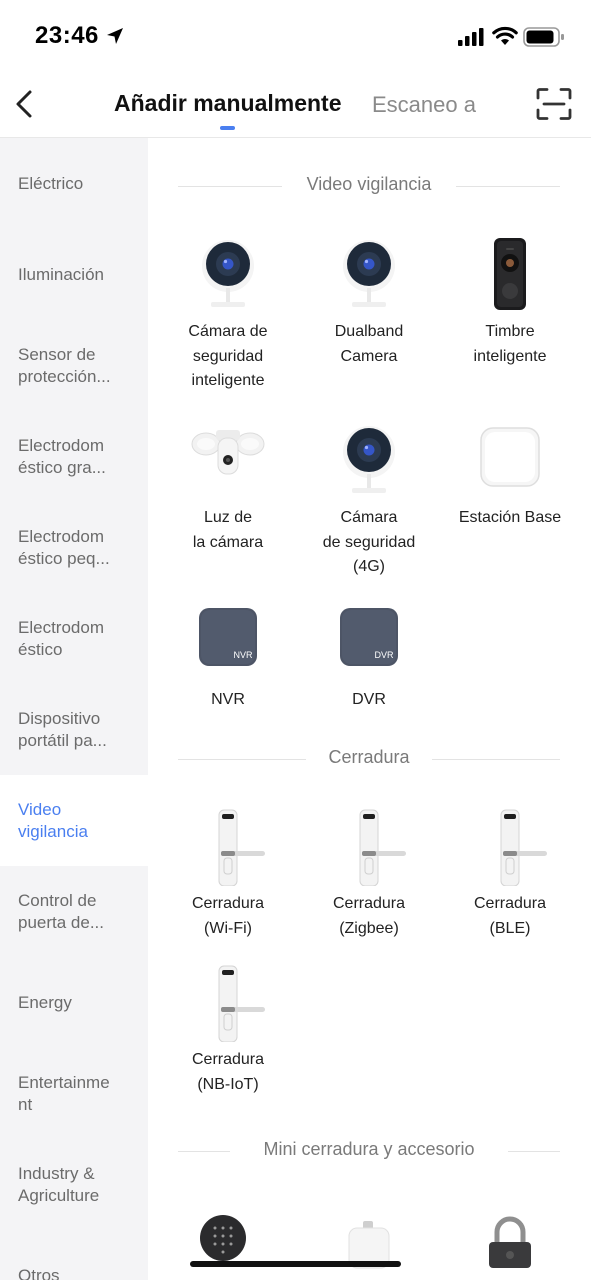 The width and height of the screenshot is (591, 1280). Describe the element at coordinates (74, 1184) in the screenshot. I see `sidebar-item-industry-agriculture: Industry & Agriculture` at that location.